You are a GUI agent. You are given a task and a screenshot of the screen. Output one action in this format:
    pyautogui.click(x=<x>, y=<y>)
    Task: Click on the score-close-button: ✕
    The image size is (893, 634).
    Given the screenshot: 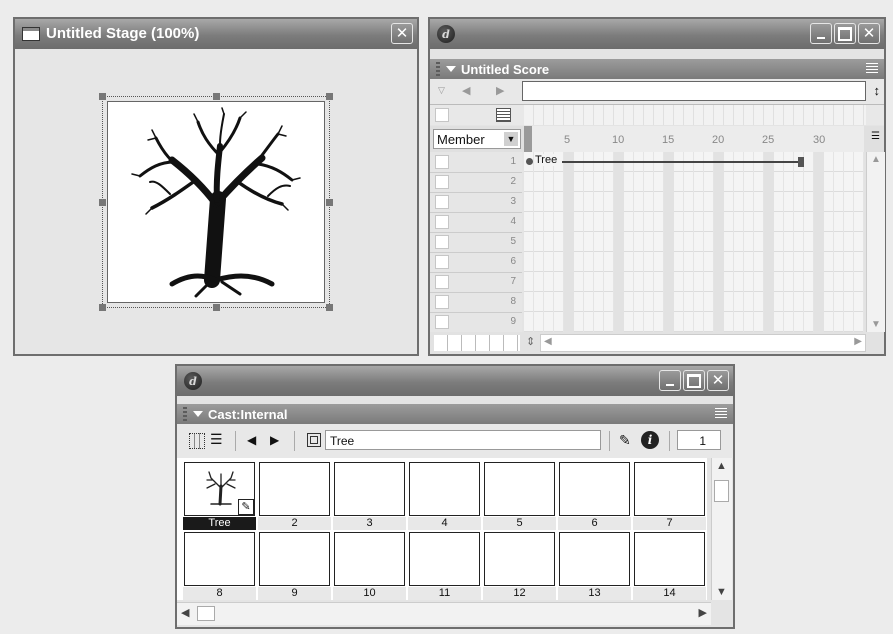 What is the action you would take?
    pyautogui.click(x=869, y=33)
    